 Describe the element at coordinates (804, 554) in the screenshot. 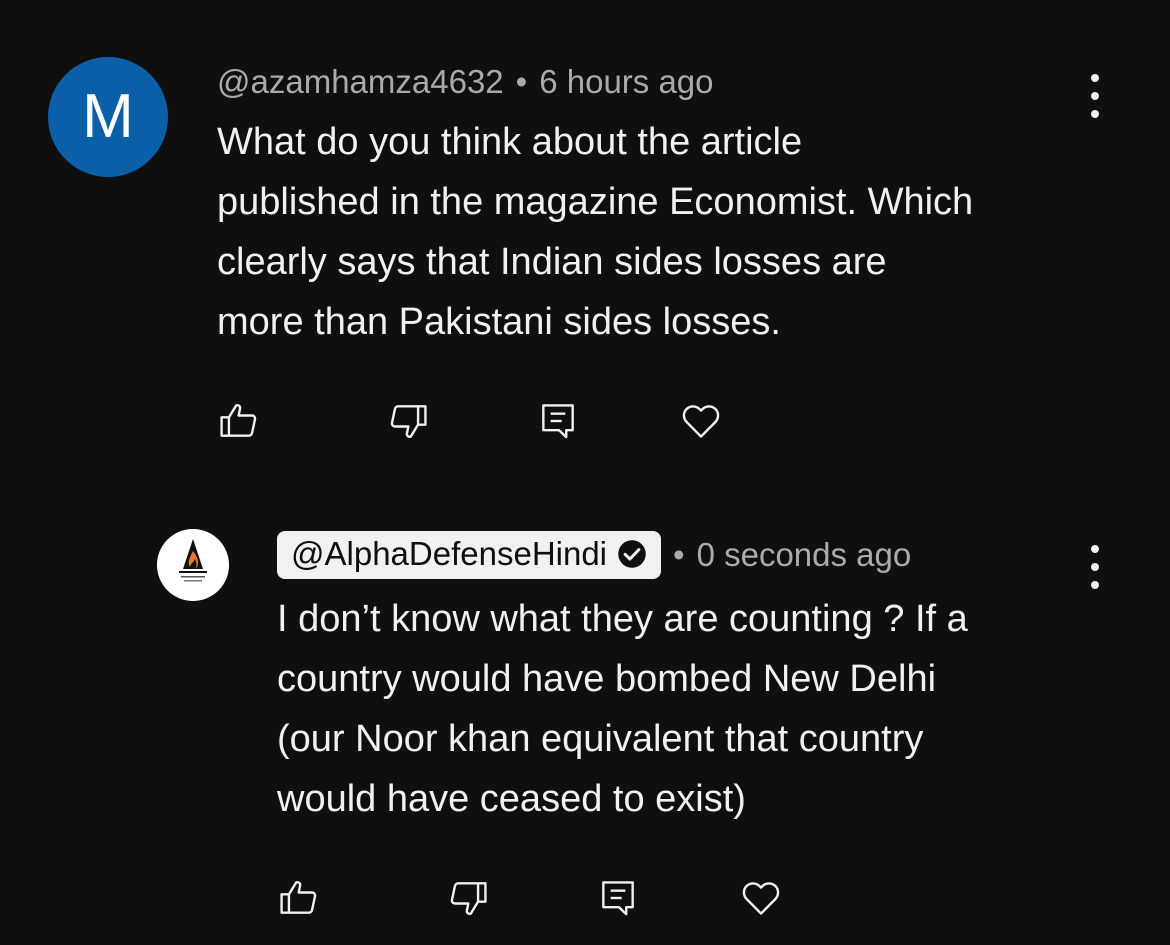

I see `comment-time: 0 seconds ago` at that location.